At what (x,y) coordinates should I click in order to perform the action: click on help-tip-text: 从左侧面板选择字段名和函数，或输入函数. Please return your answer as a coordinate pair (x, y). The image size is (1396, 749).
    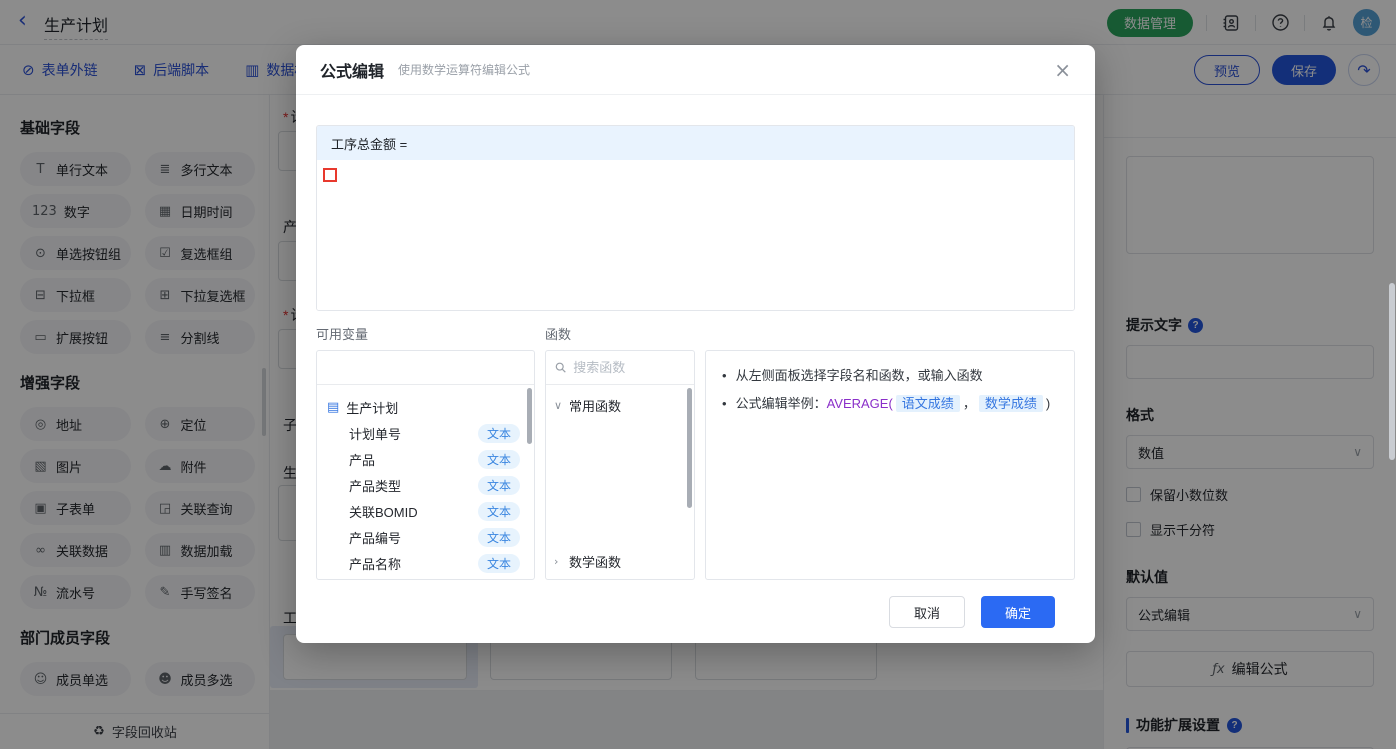
    Looking at the image, I should click on (859, 375).